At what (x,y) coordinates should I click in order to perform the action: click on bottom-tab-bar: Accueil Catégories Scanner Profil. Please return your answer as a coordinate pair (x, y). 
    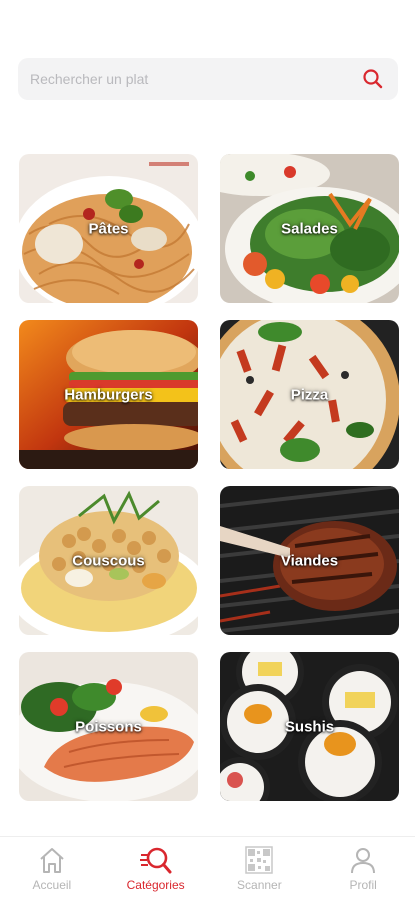
    Looking at the image, I should click on (207, 868).